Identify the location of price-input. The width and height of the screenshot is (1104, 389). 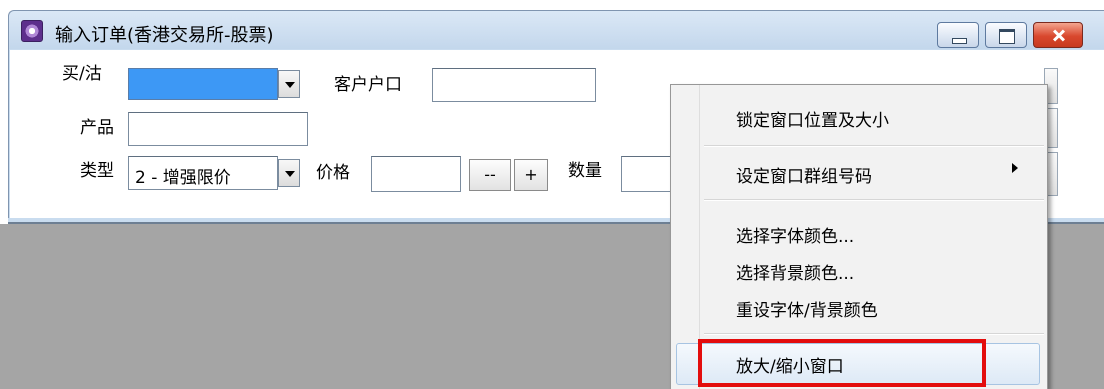
(416, 174).